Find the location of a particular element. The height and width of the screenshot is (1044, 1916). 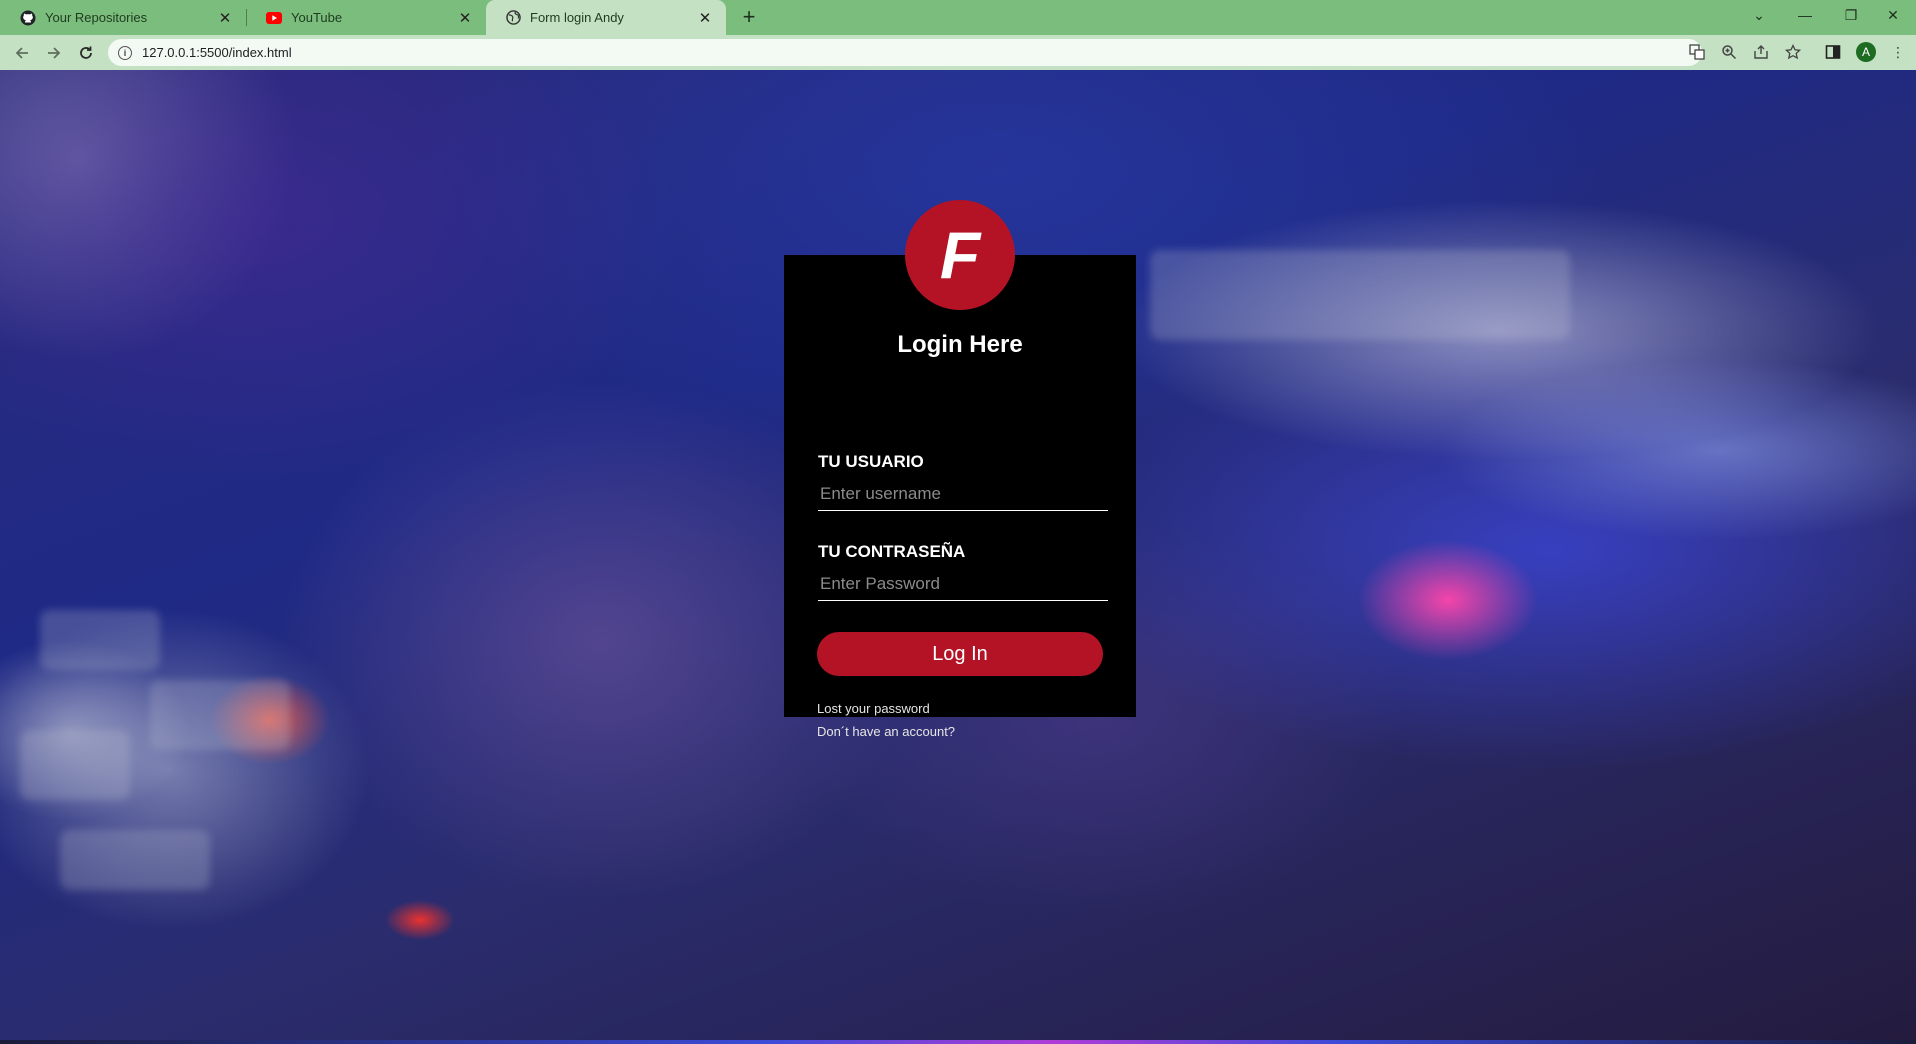

signup-link: Don´t have an account? is located at coordinates (886, 731).